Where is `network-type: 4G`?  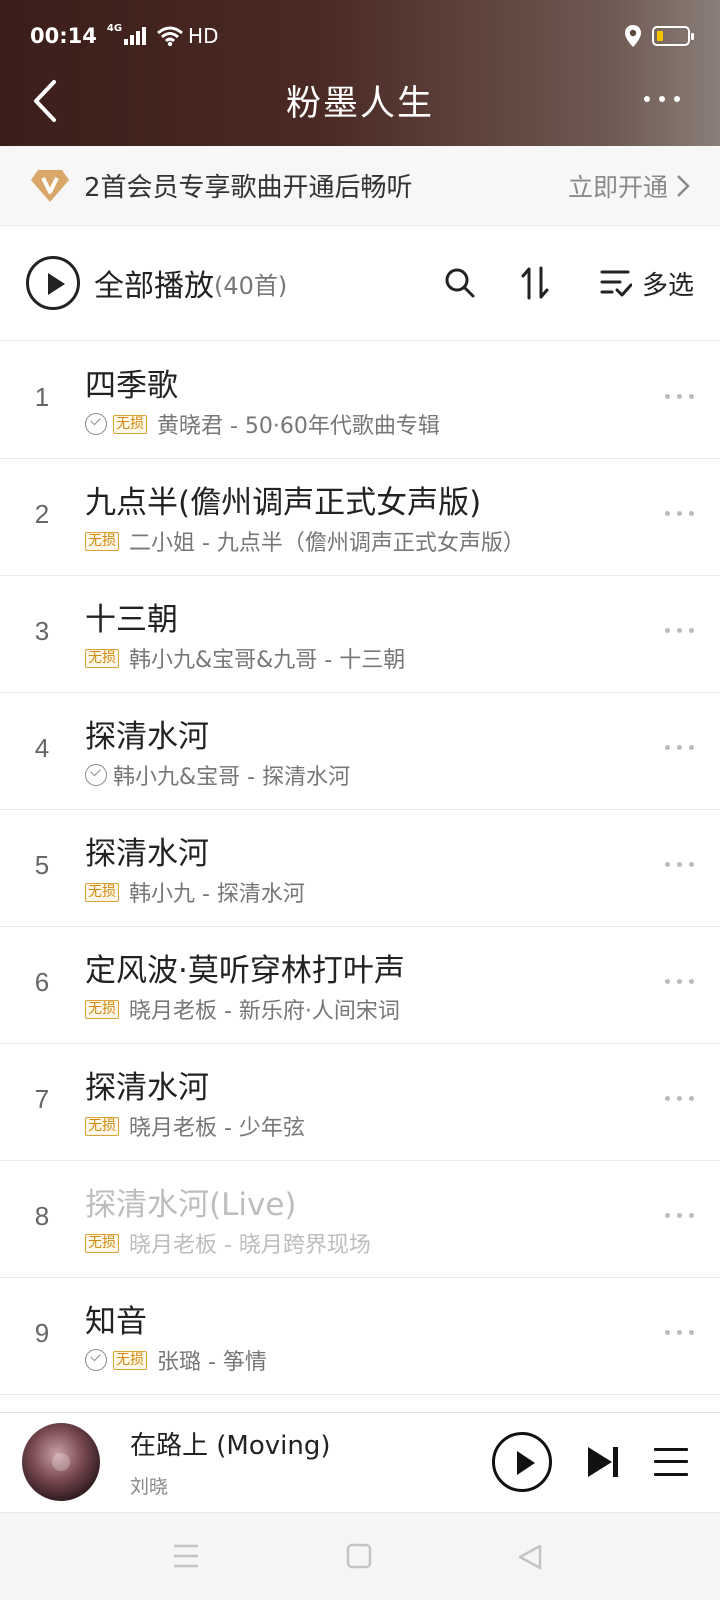
network-type: 4G is located at coordinates (114, 28).